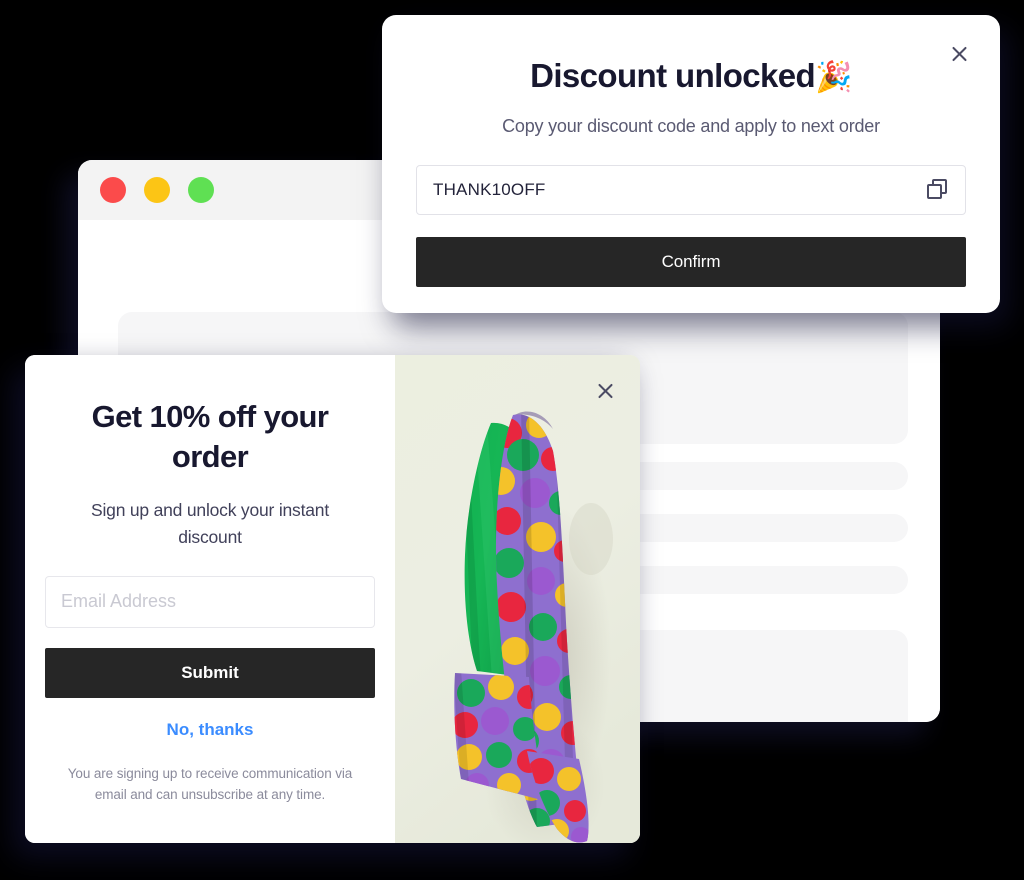 This screenshot has width=1024, height=880. I want to click on window-maximize-dot, so click(201, 190).